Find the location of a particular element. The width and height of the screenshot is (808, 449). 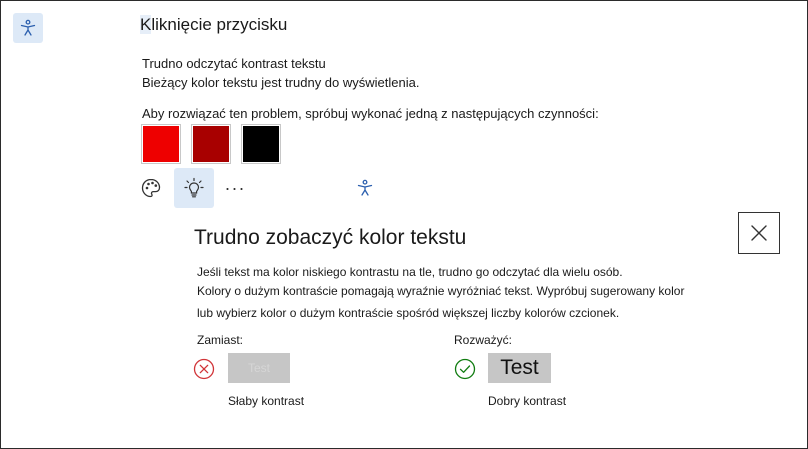

high-contrast-sample: Test is located at coordinates (519, 368).